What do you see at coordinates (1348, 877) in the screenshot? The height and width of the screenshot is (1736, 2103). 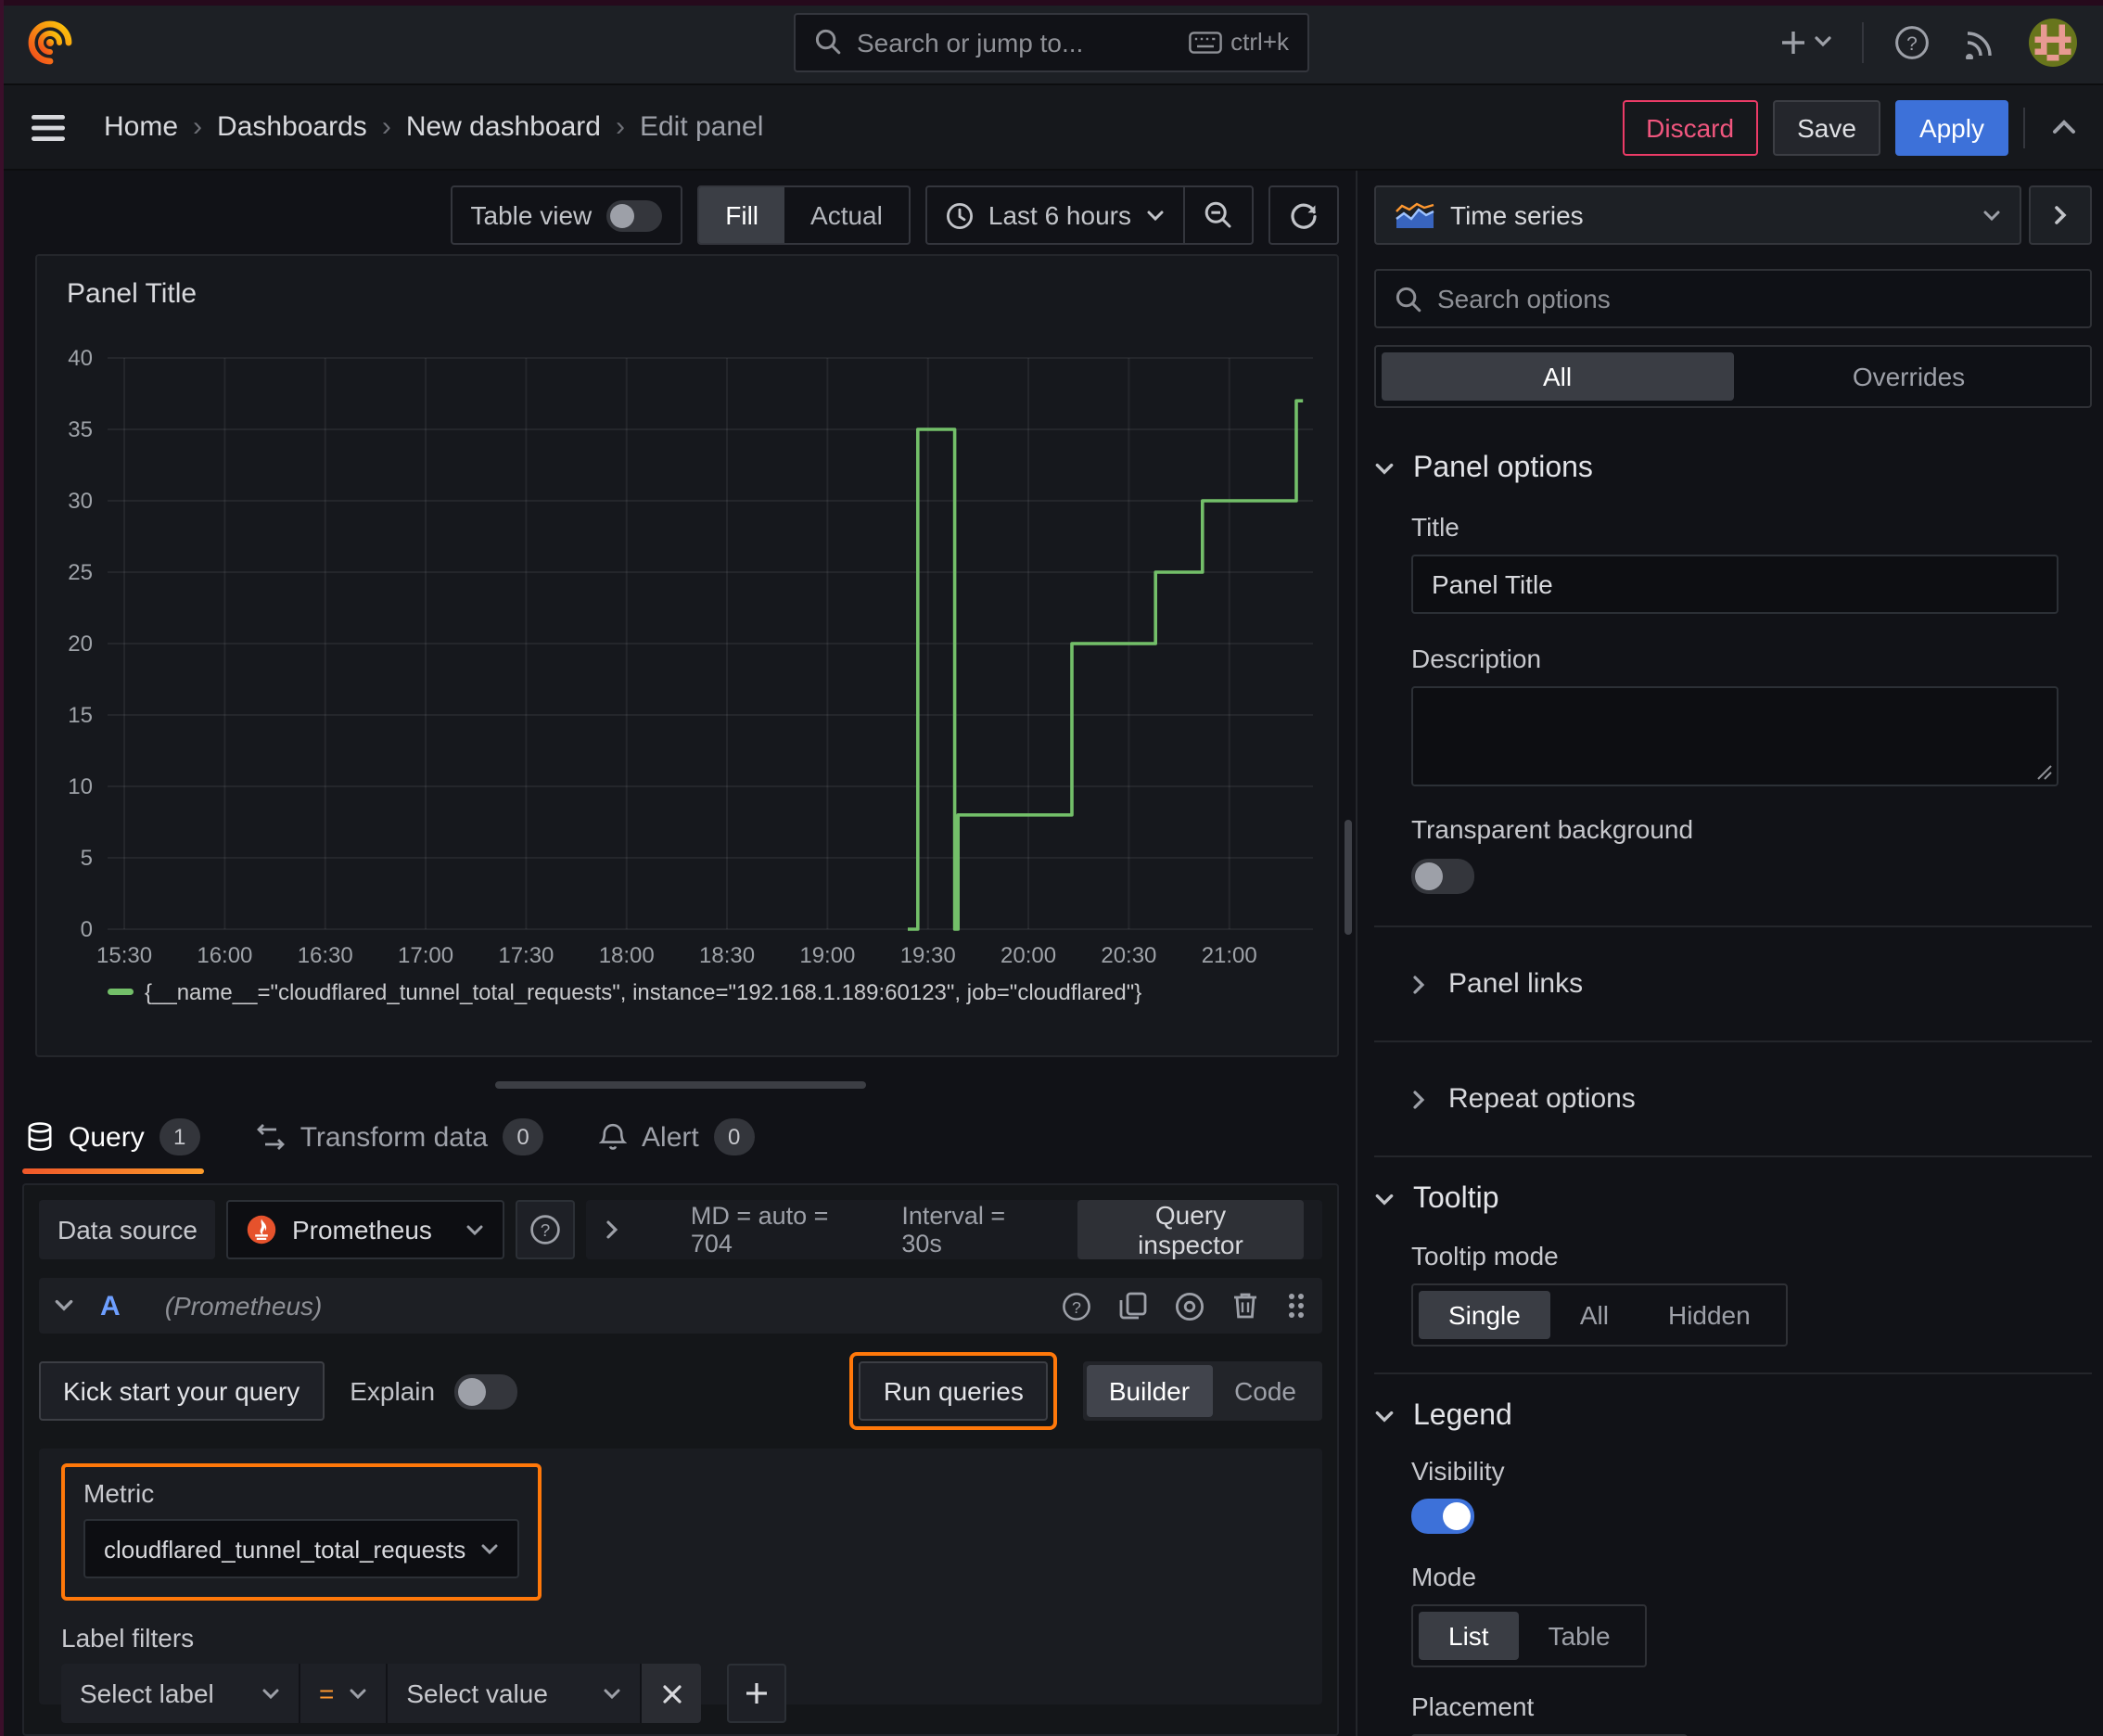 I see `scrollbar-thumb` at bounding box center [1348, 877].